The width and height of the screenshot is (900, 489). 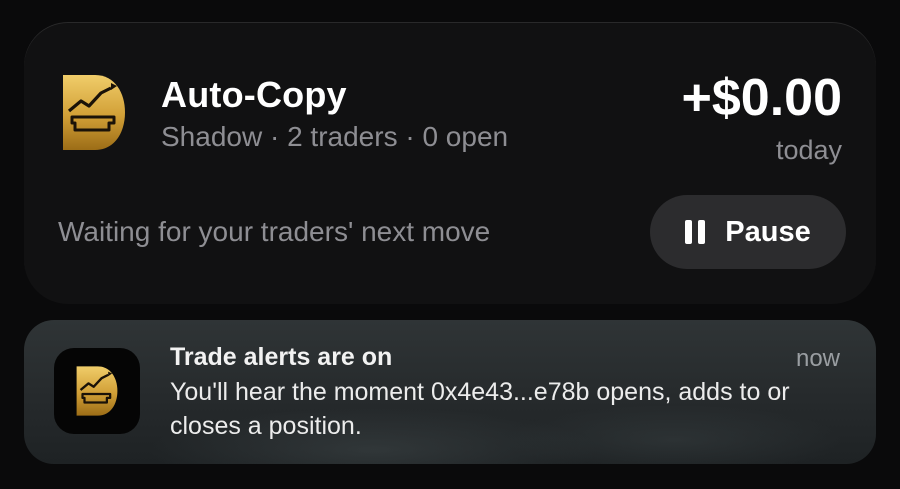 What do you see at coordinates (695, 232) in the screenshot?
I see `pause-icon` at bounding box center [695, 232].